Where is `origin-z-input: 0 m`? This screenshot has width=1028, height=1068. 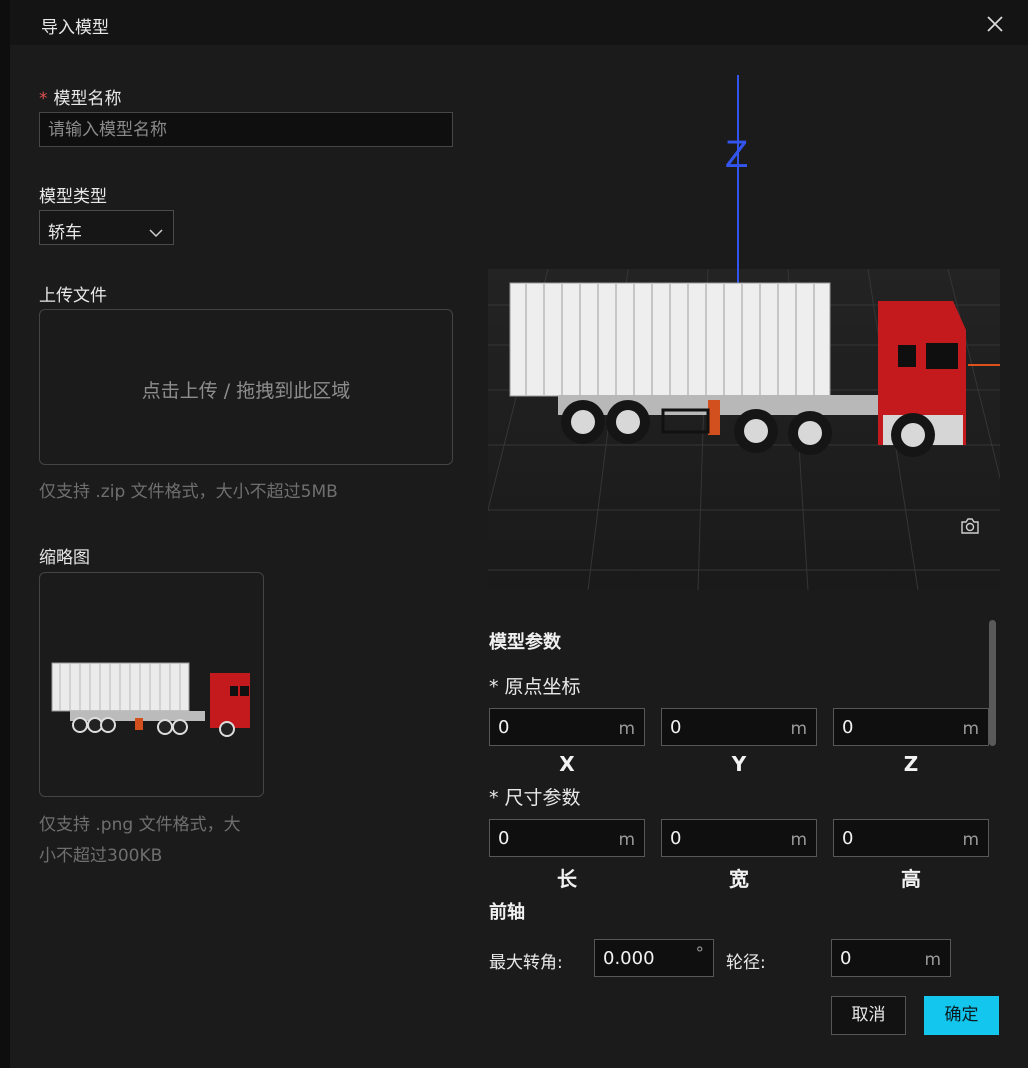
origin-z-input: 0 m is located at coordinates (911, 727).